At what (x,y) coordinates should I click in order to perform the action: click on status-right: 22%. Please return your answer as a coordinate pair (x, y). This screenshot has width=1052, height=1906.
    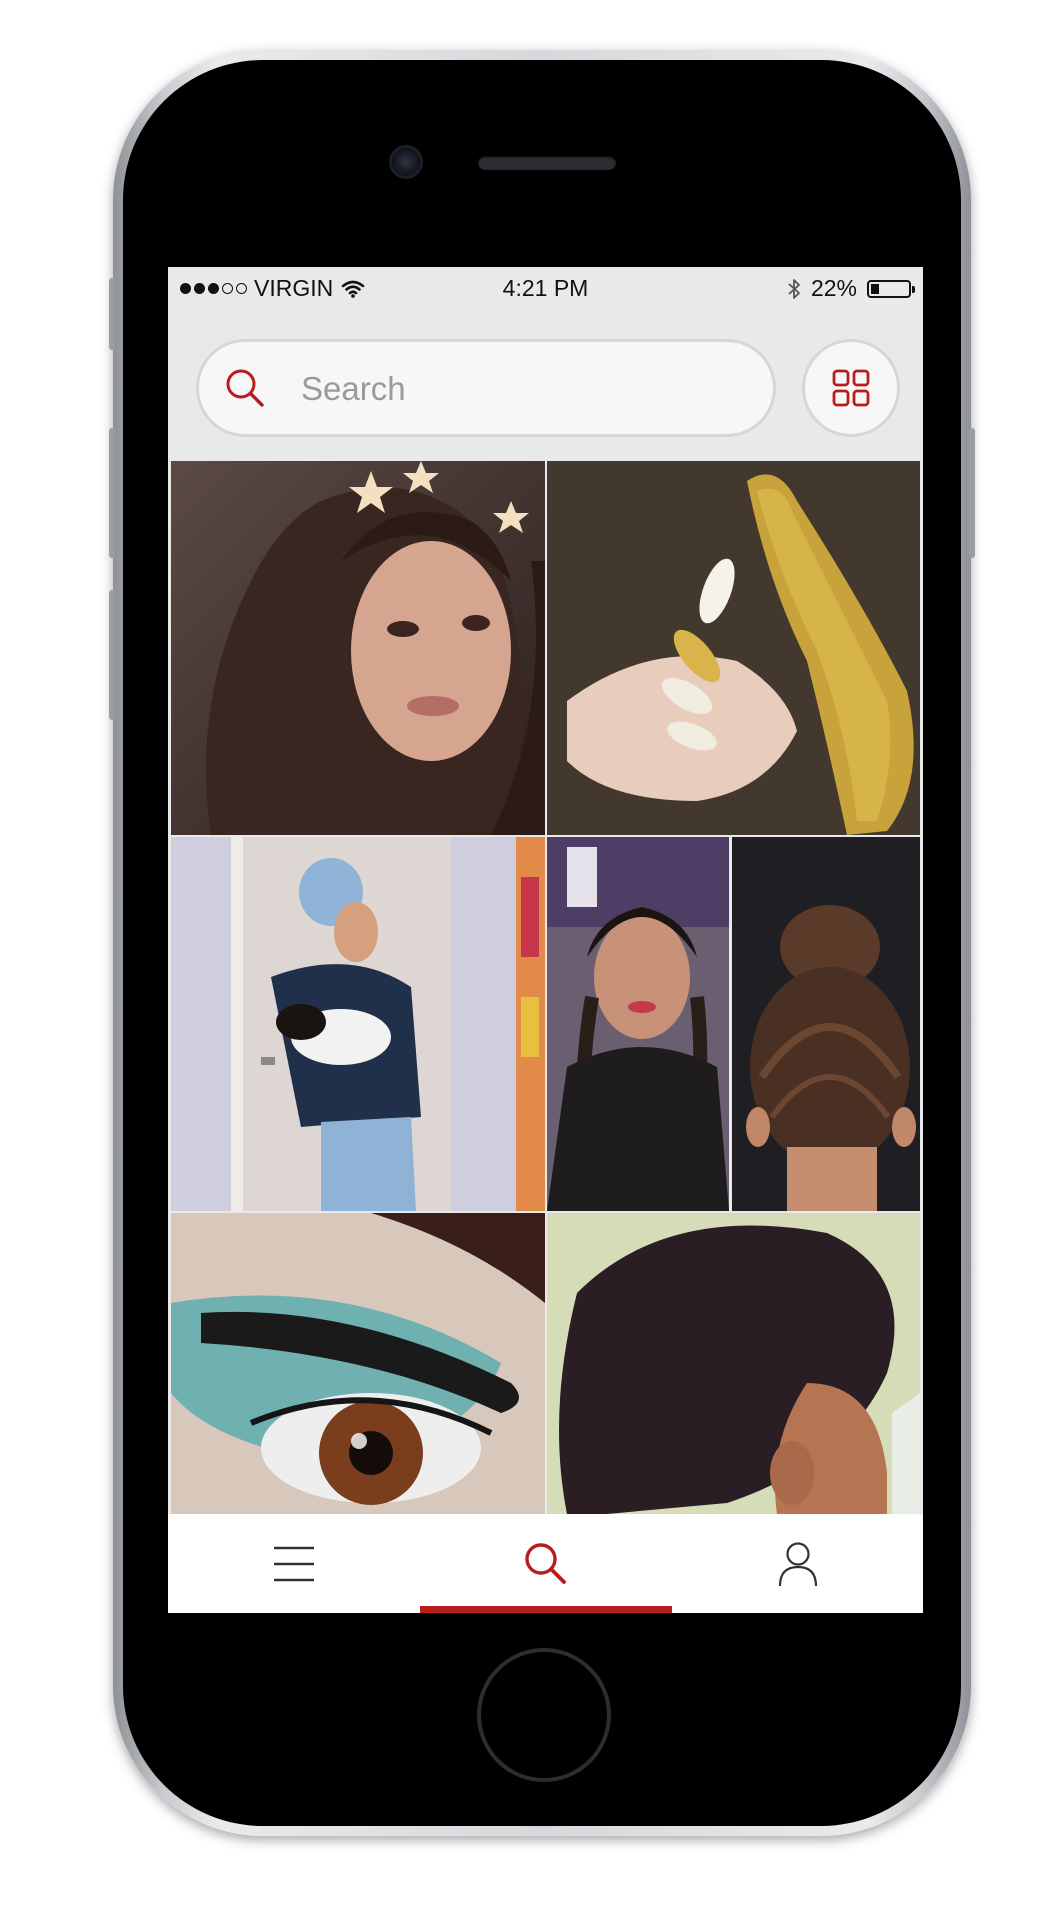
    Looking at the image, I should click on (851, 288).